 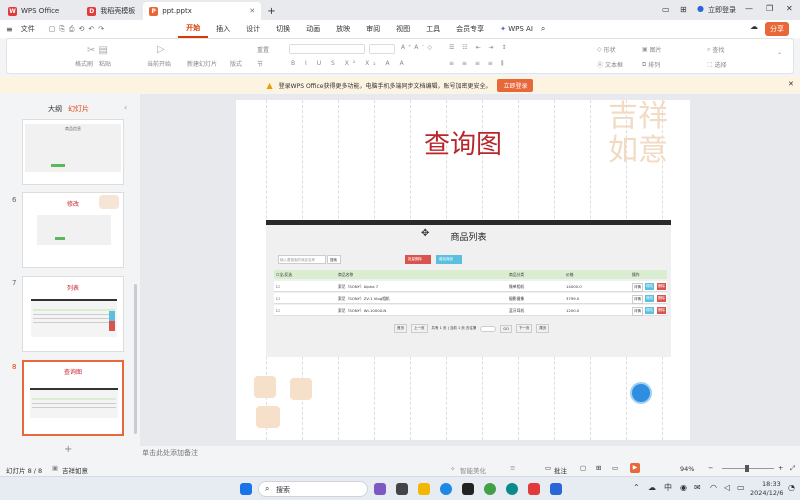 What do you see at coordinates (637, 311) in the screenshot?
I see `detail-button: 详情` at bounding box center [637, 311].